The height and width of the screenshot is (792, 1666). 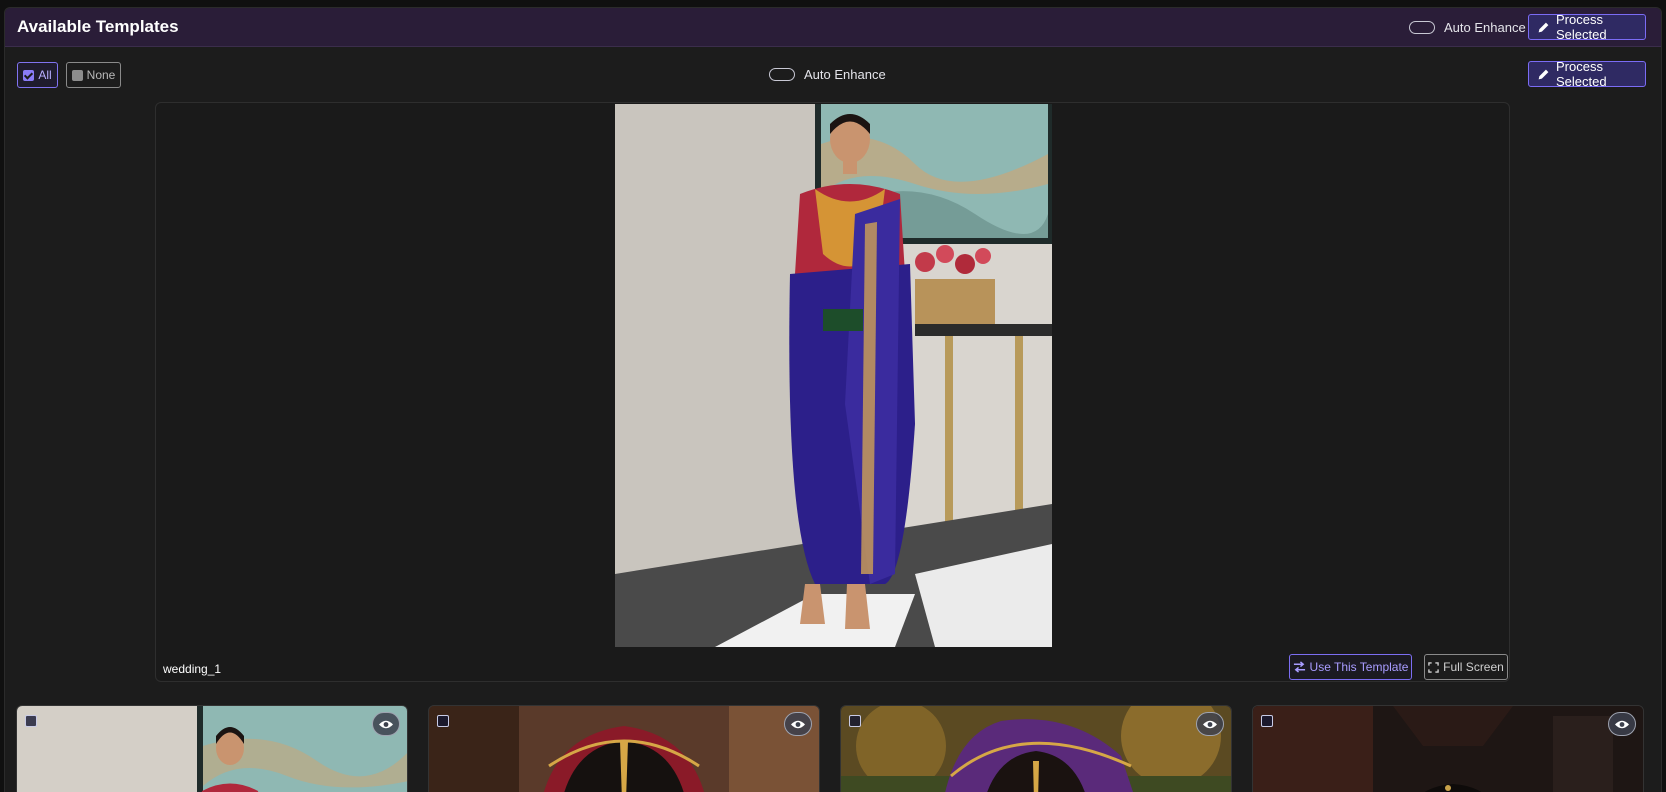 I want to click on checkbox-empty-icon, so click(x=77, y=75).